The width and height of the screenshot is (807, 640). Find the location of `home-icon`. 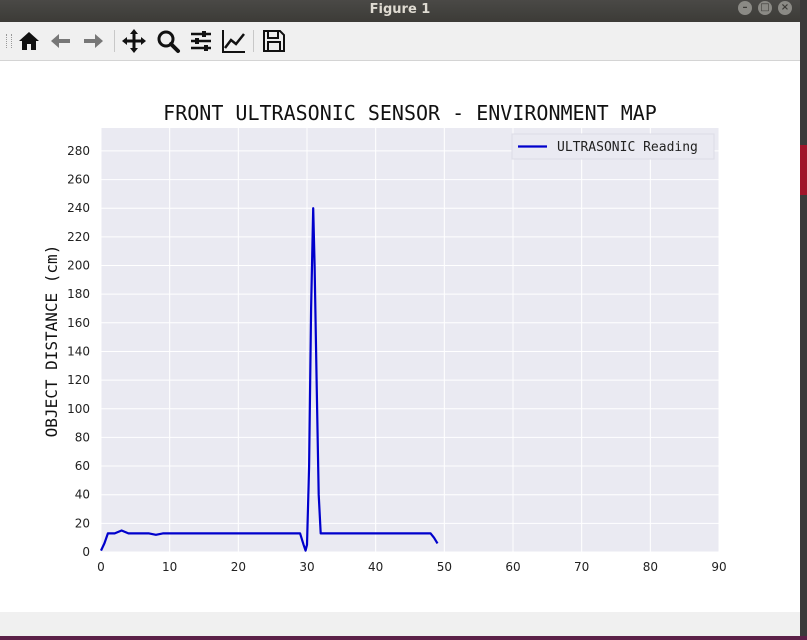

home-icon is located at coordinates (29, 41).